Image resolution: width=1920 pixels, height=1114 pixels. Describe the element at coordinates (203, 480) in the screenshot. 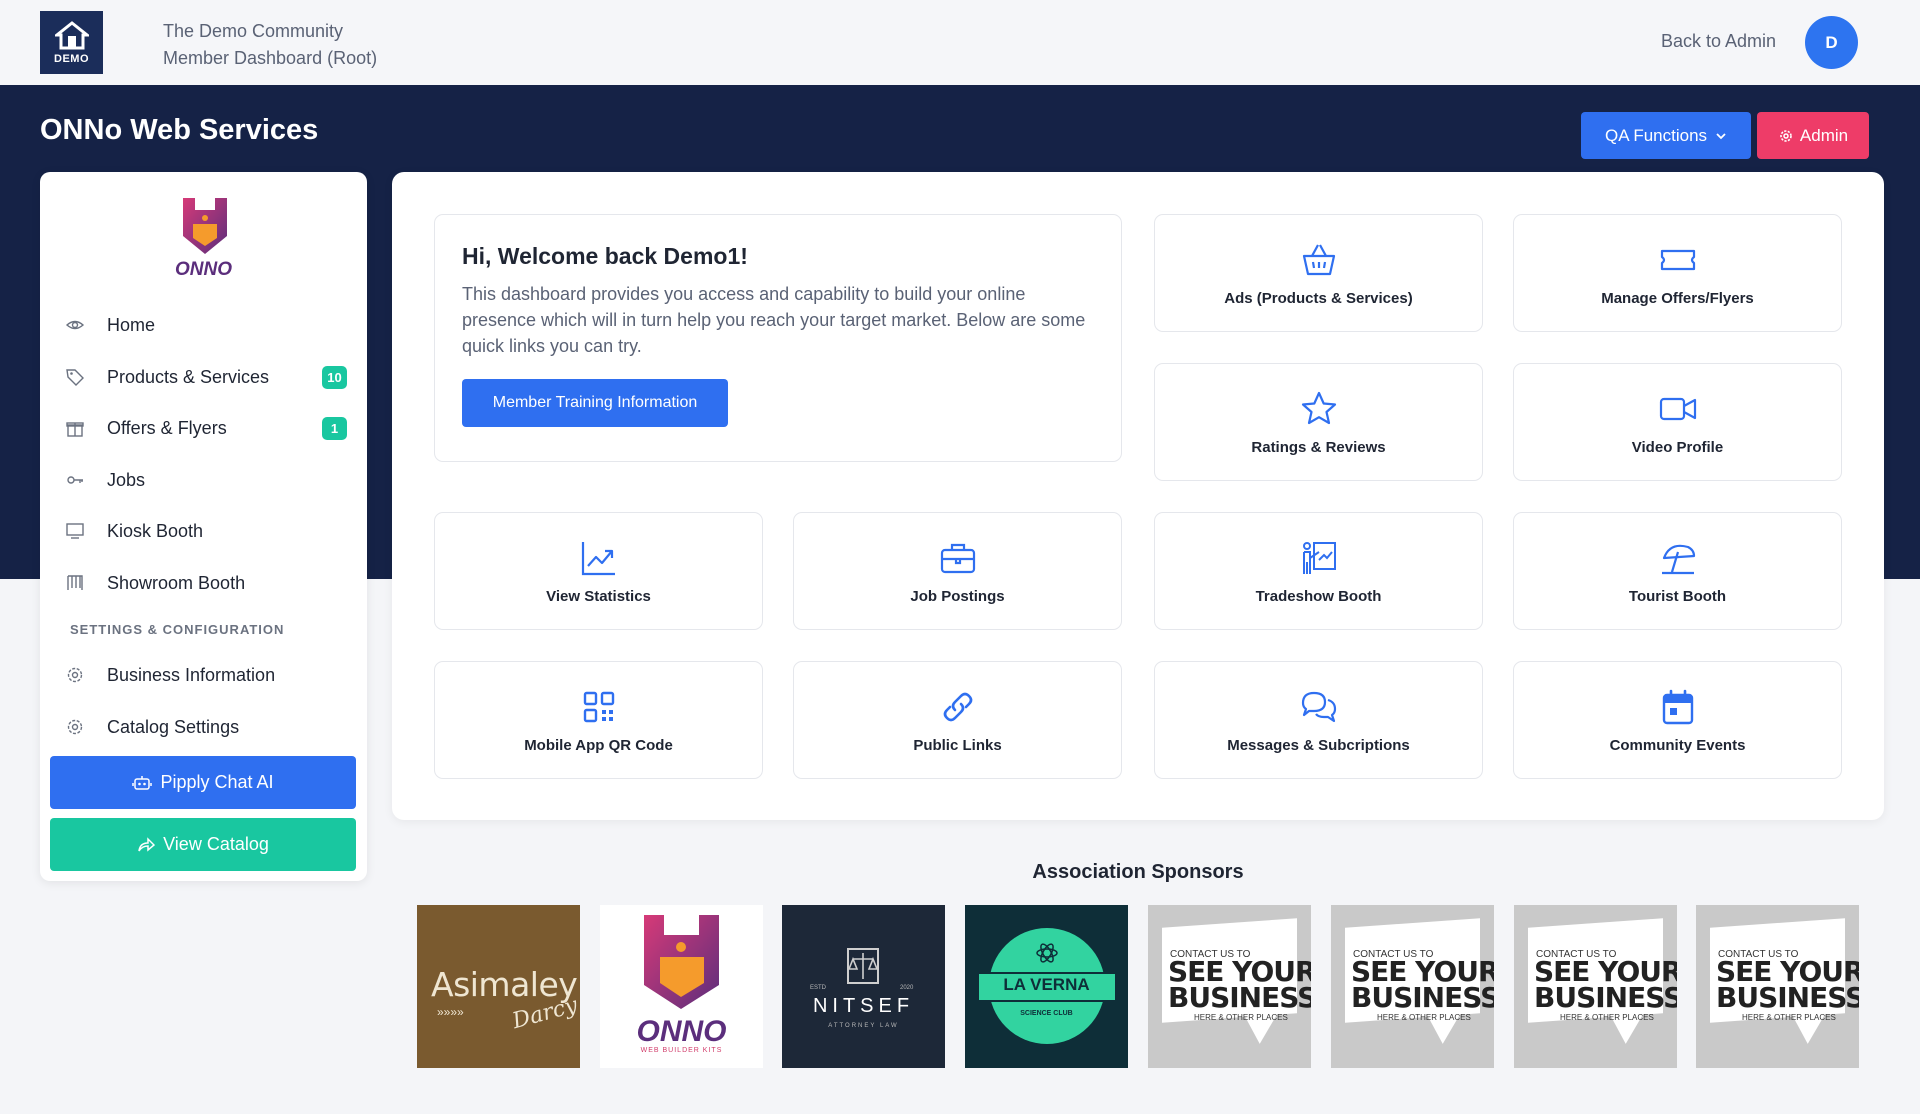

I see `sidebar-item-jobs: Jobs` at that location.